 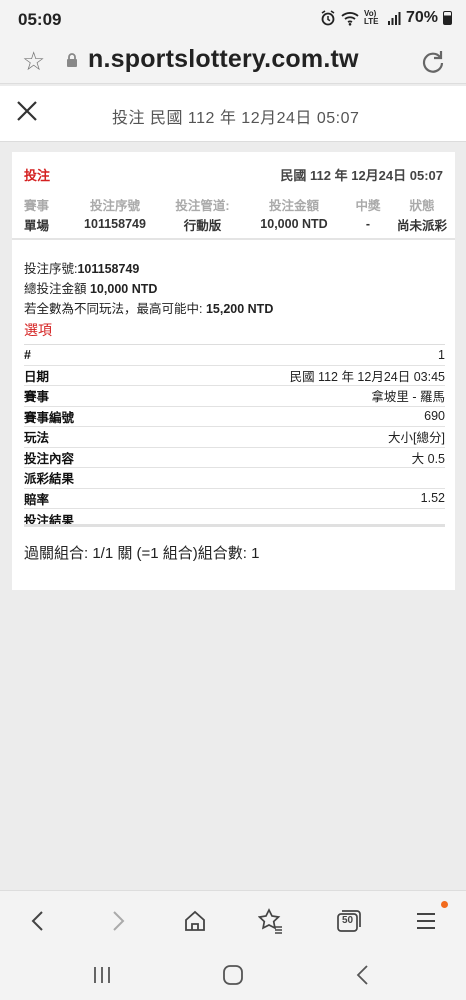 I want to click on menu-button, so click(x=426, y=921).